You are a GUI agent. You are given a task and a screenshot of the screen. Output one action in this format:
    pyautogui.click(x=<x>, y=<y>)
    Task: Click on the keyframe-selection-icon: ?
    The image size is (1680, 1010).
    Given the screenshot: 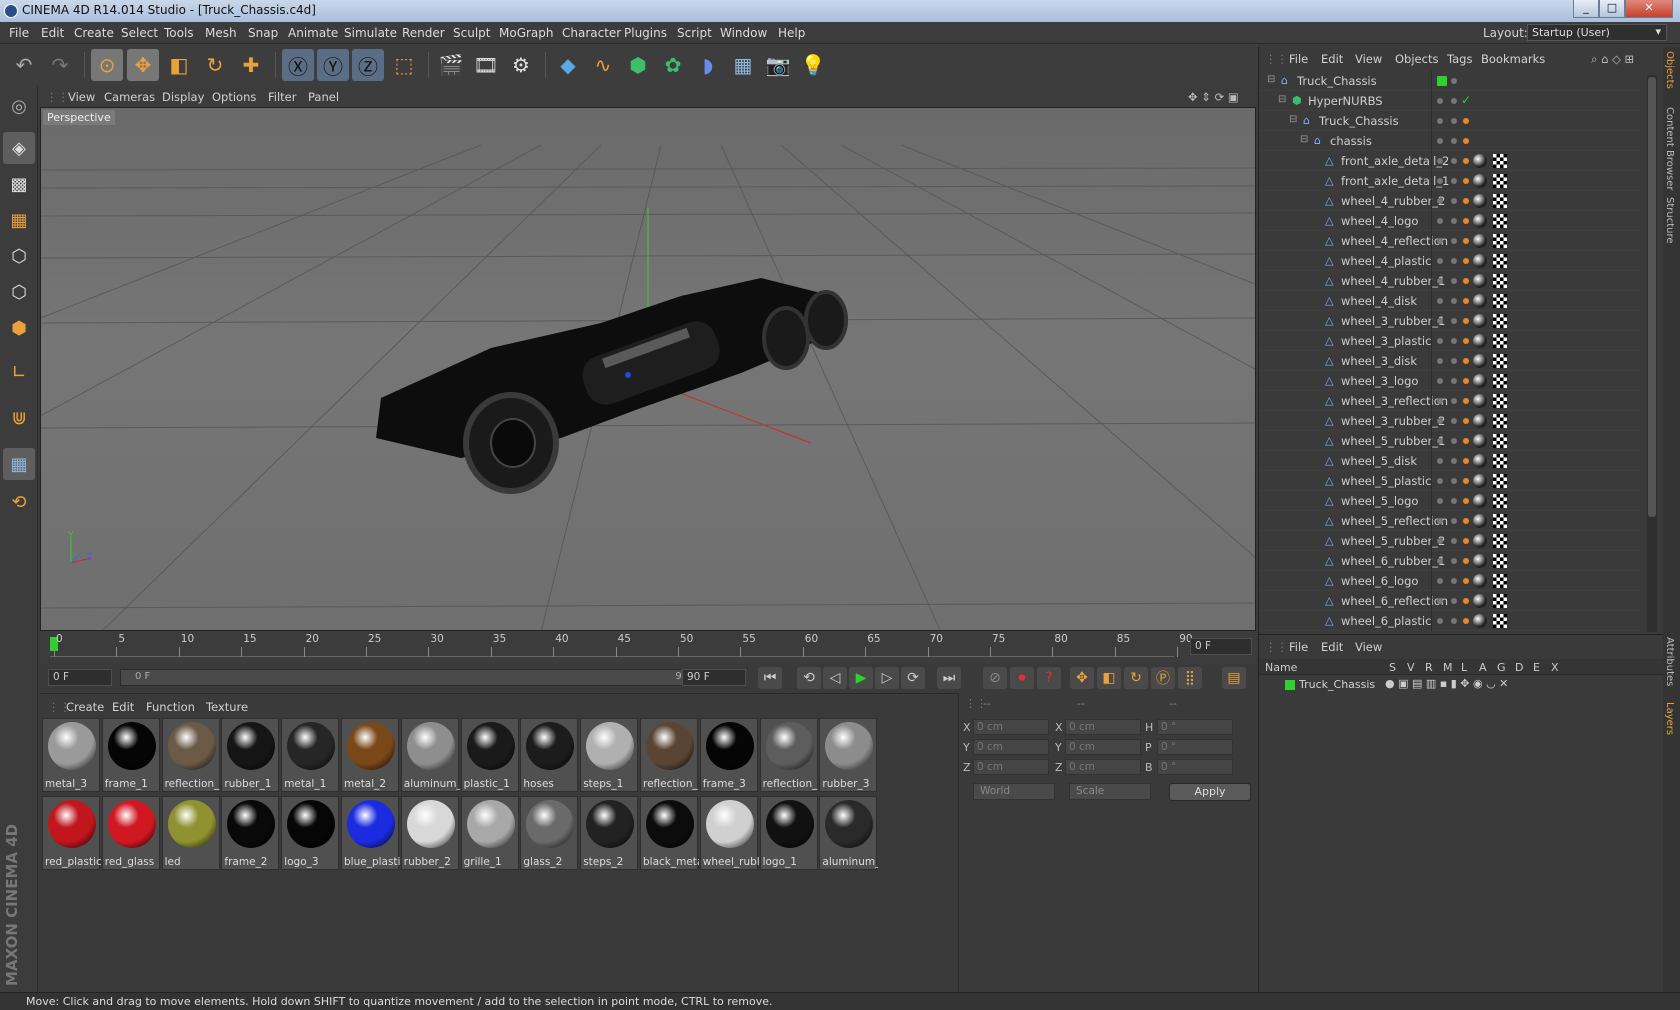 What is the action you would take?
    pyautogui.click(x=1049, y=678)
    